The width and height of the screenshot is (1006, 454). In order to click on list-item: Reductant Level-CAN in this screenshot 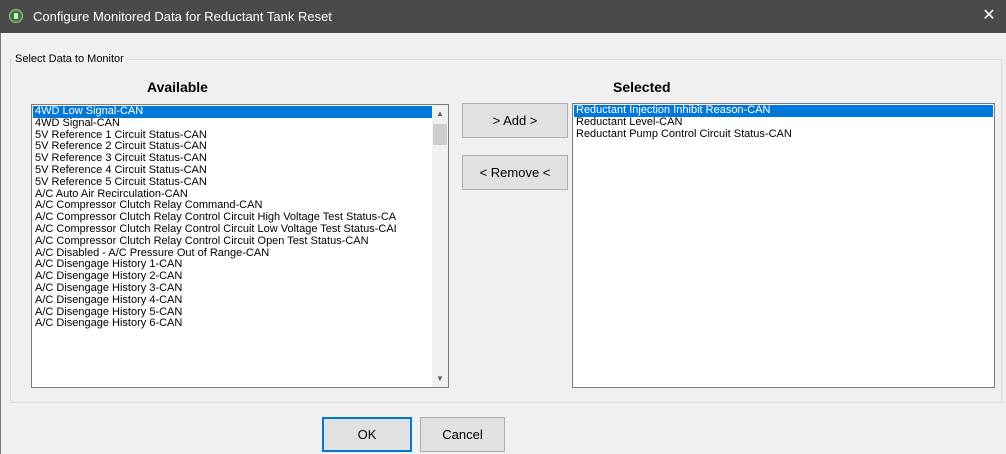, I will do `click(783, 123)`.